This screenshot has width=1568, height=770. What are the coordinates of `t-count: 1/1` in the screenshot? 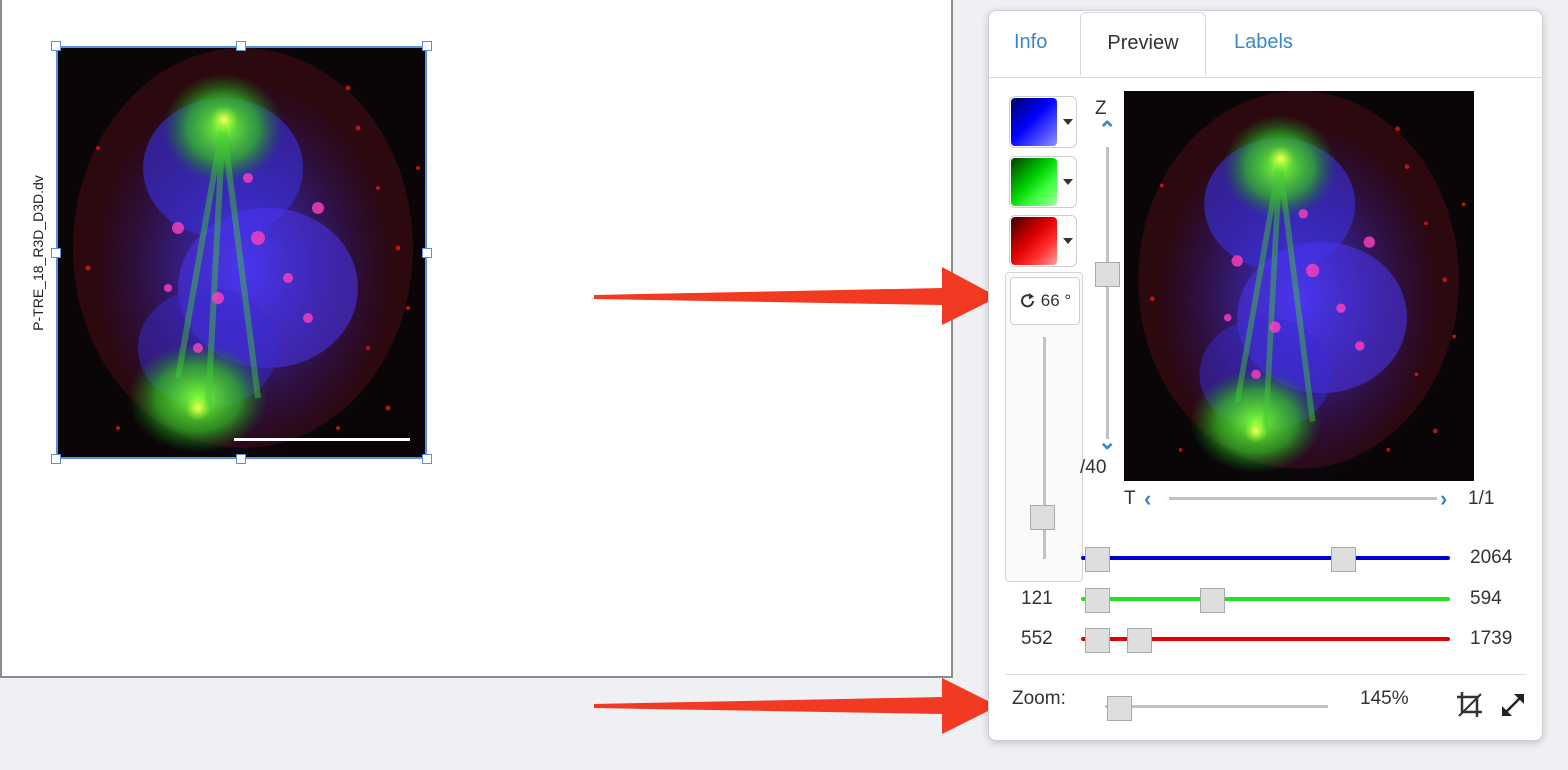 It's located at (1481, 498).